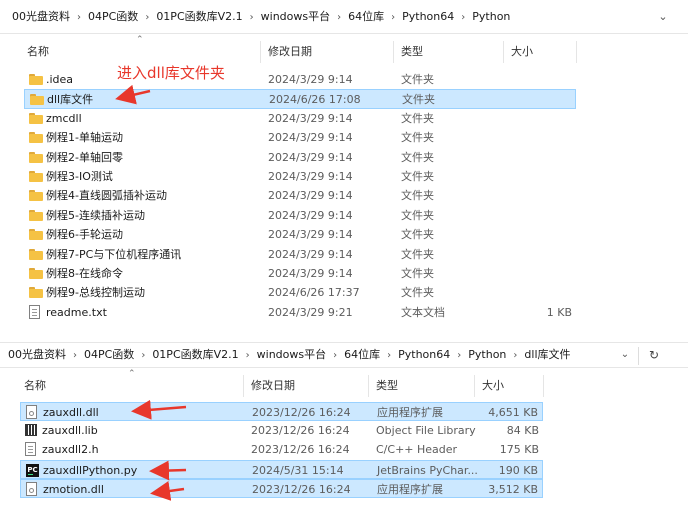 This screenshot has height=509, width=688. What do you see at coordinates (300, 79) in the screenshot?
I see `folder-row: .idea 2024/3/29 9:14 文件夹` at bounding box center [300, 79].